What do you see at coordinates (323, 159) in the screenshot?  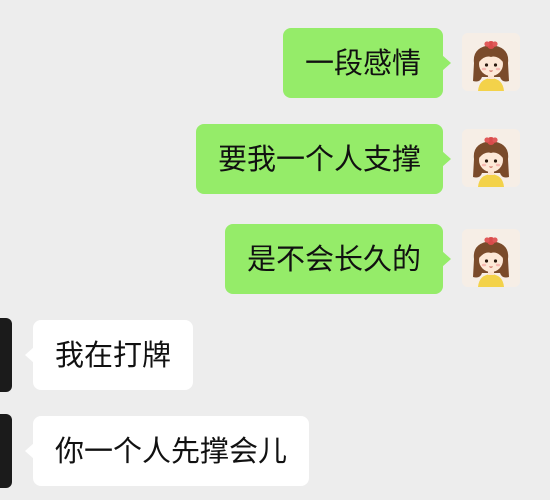 I see `message-bubble-sent: 要我一个人支撑` at bounding box center [323, 159].